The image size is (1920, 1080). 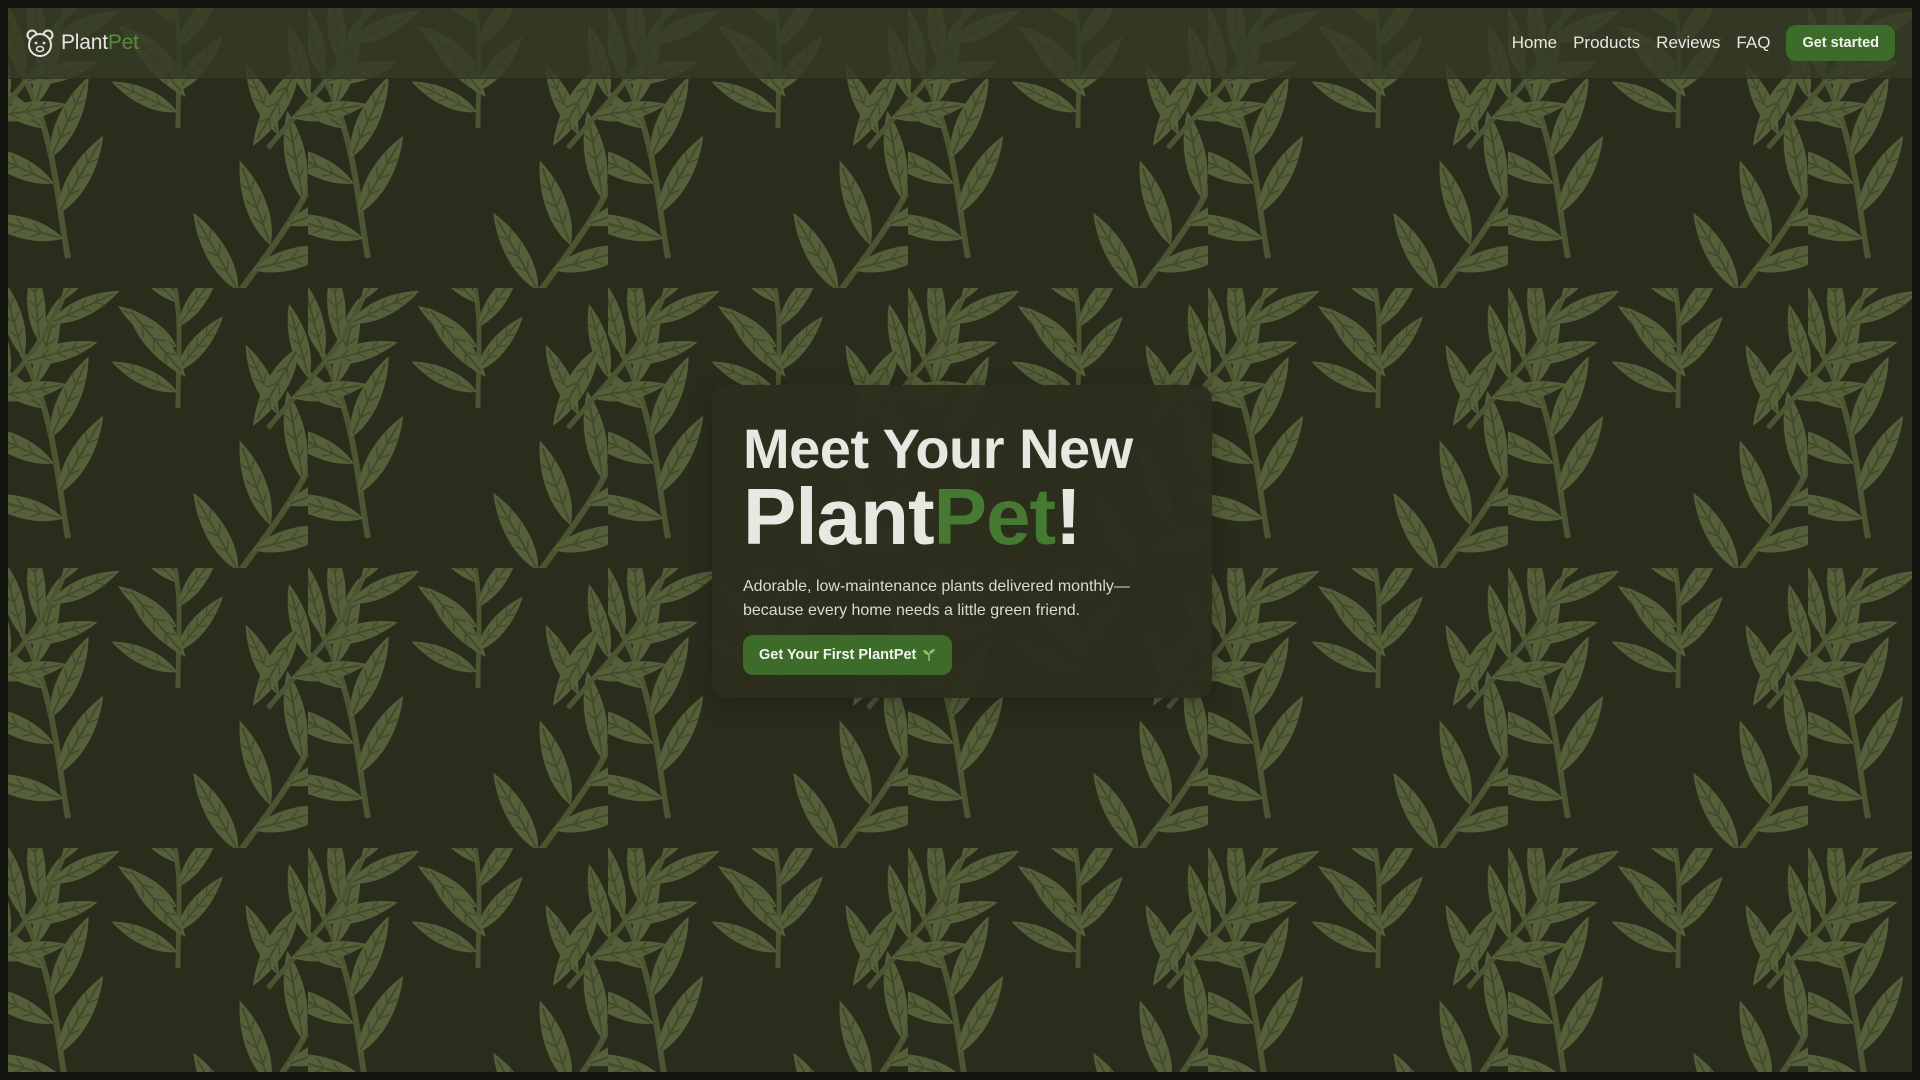 I want to click on sprout-icon, so click(x=929, y=655).